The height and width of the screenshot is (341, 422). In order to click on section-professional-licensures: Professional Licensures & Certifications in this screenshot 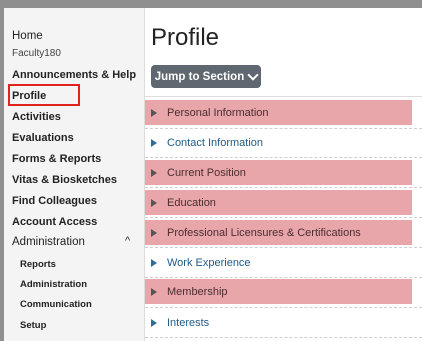, I will do `click(278, 232)`.